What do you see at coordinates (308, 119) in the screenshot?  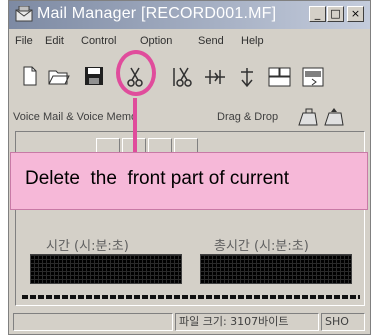 I see `drag-drop-icon` at bounding box center [308, 119].